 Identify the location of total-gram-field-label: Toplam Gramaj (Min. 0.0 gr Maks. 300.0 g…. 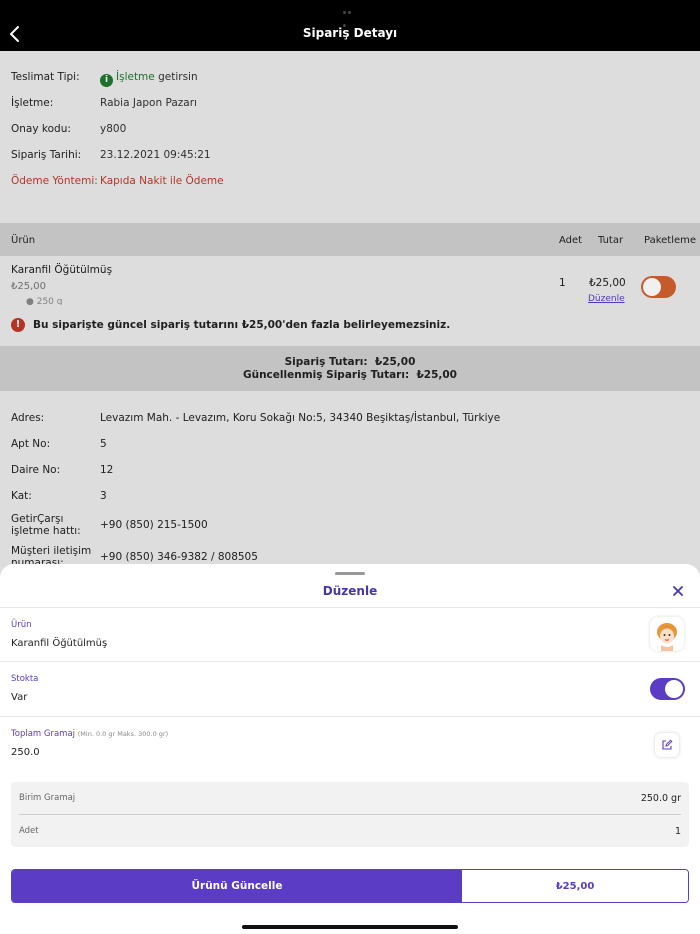
(90, 734).